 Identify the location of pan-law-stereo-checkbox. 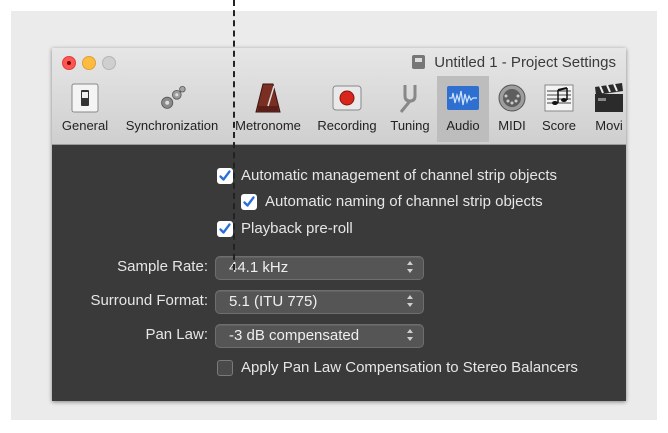
(225, 368).